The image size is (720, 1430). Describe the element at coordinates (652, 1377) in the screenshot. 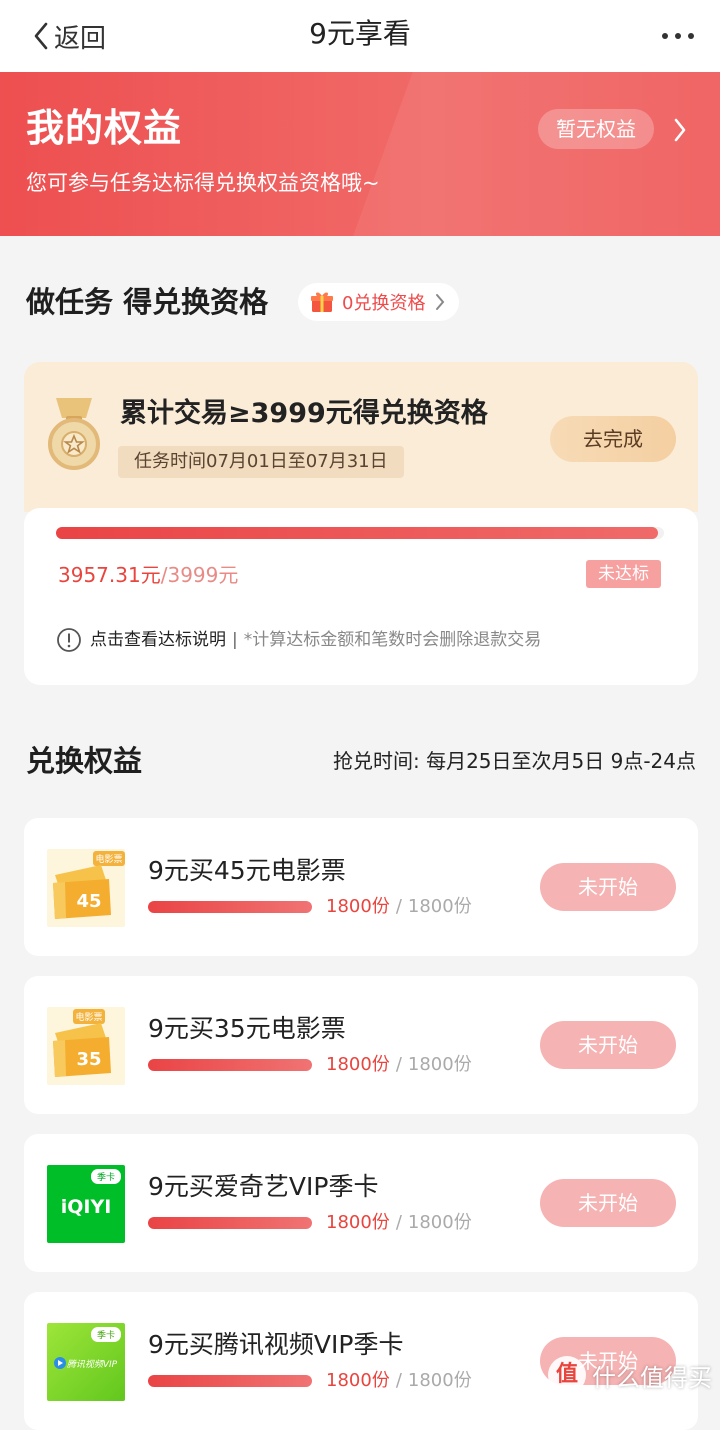

I see `watermark-text: 什么值得买` at that location.